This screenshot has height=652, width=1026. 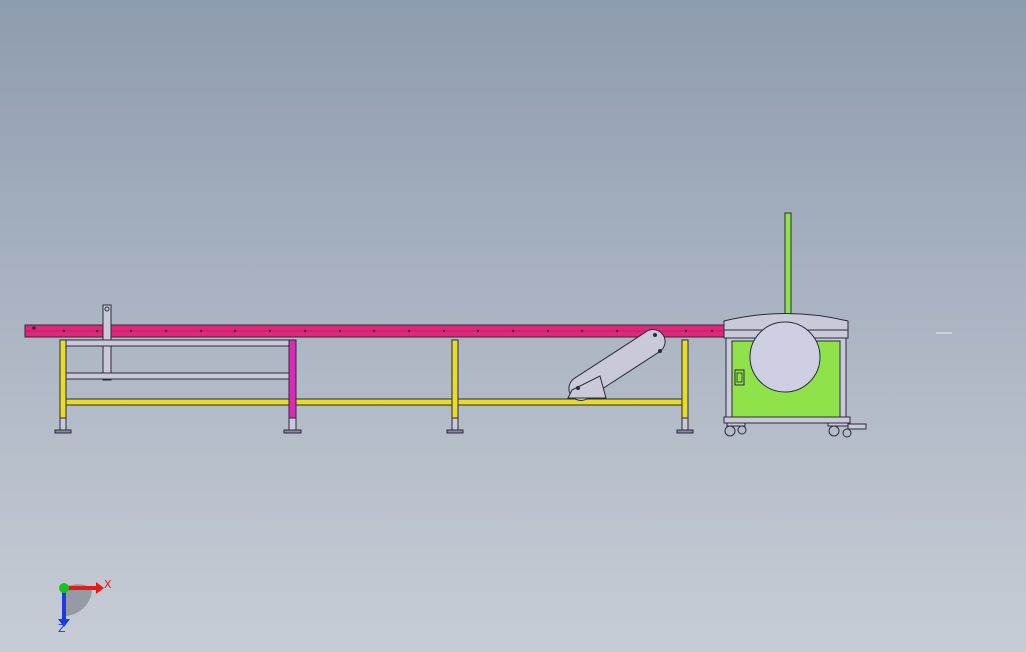 I want to click on axis-y-dot, so click(x=64, y=588).